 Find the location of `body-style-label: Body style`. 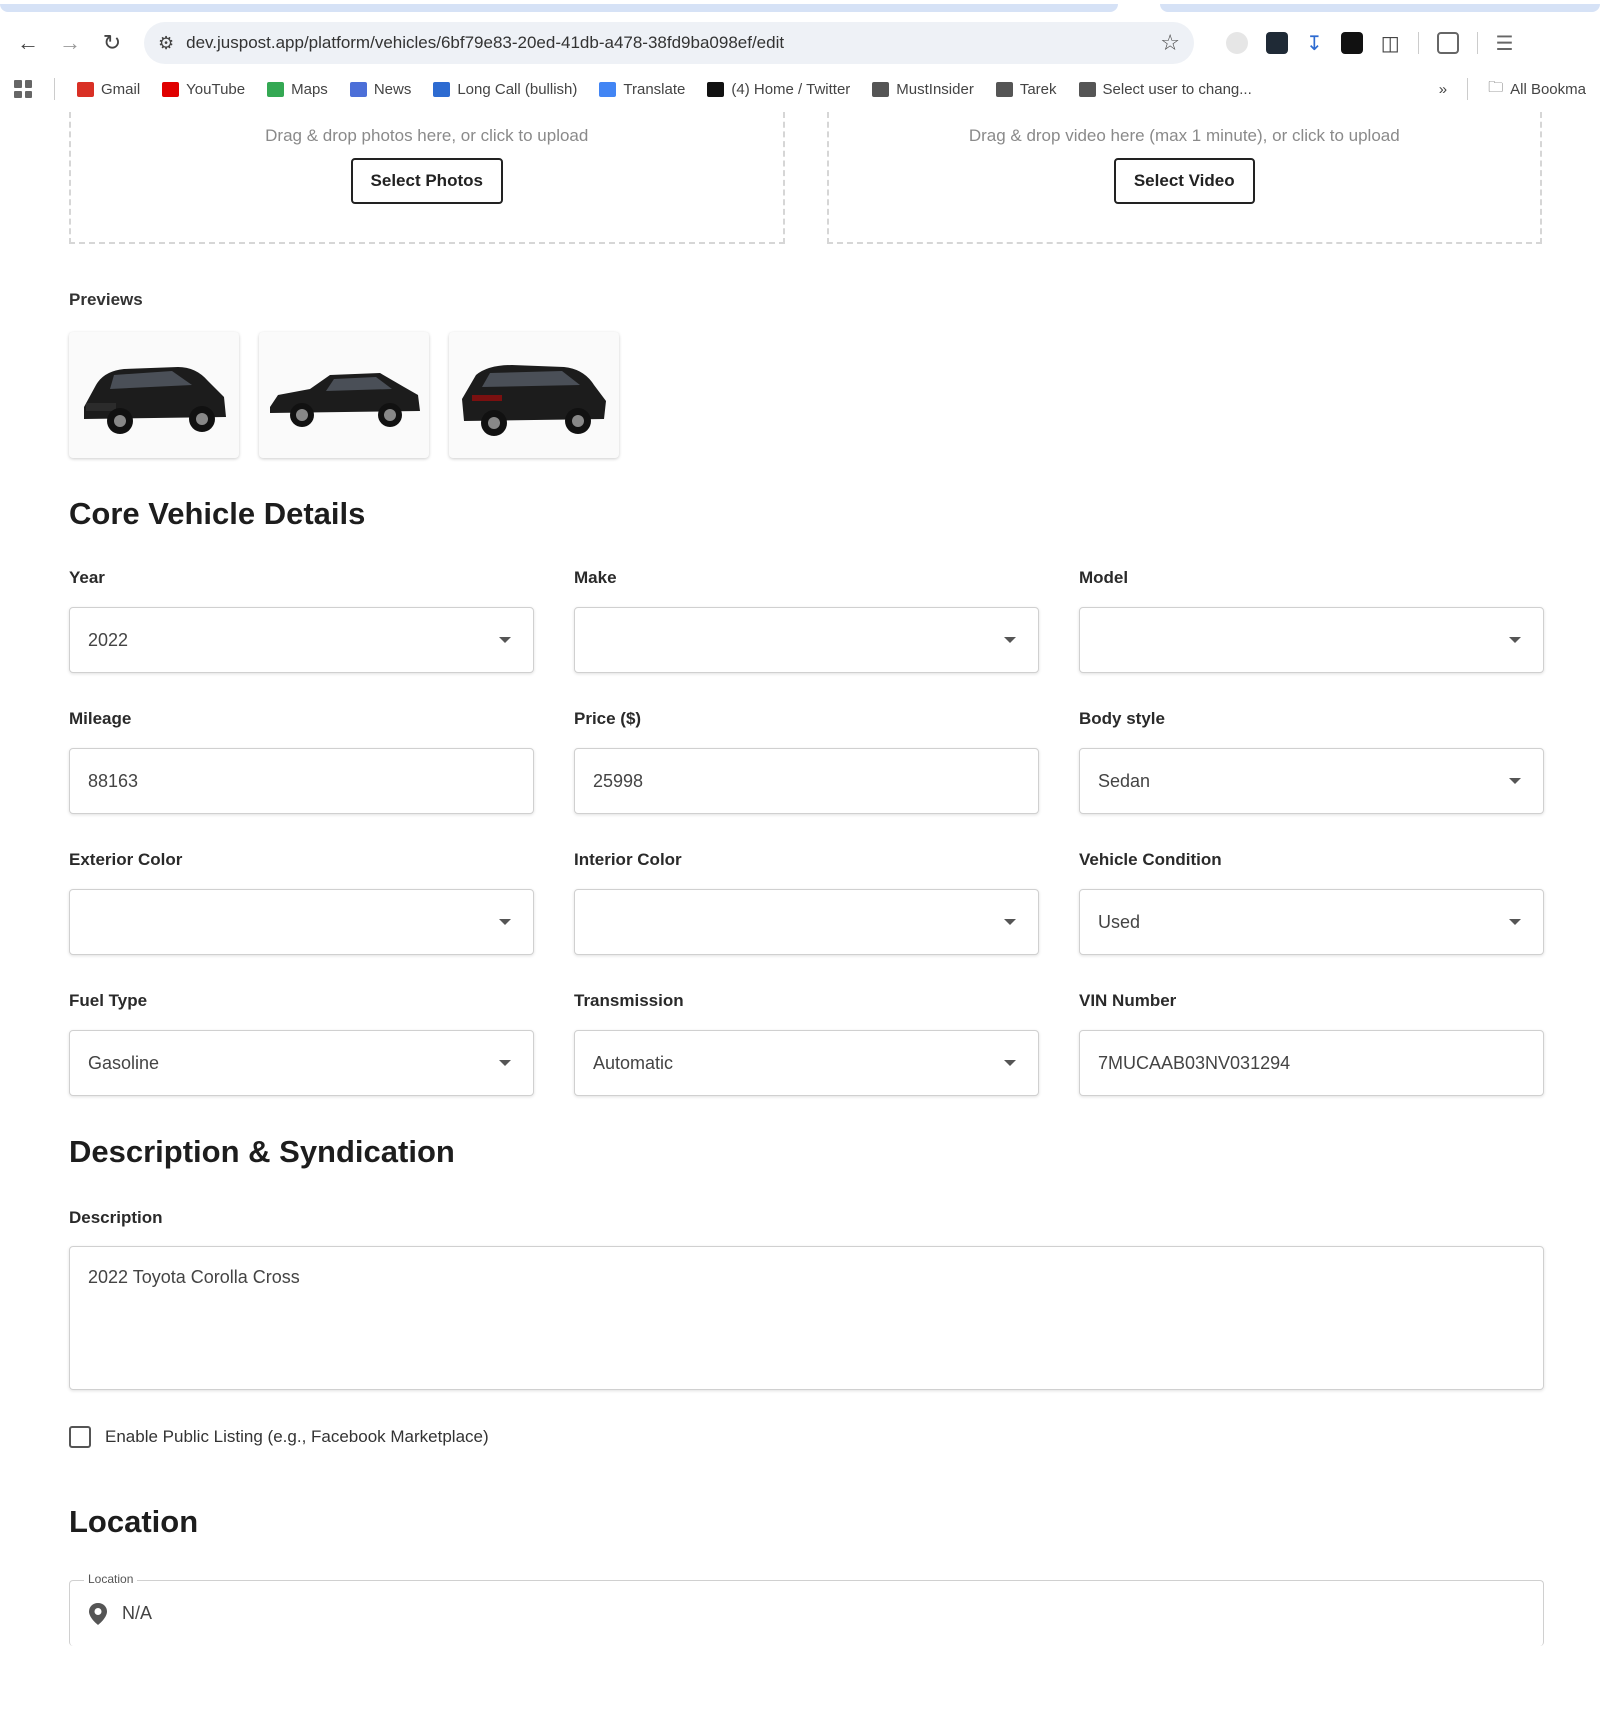

body-style-label: Body style is located at coordinates (1122, 718).